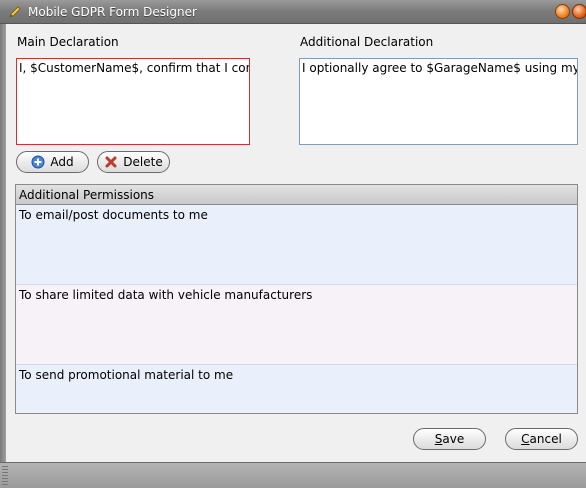 This screenshot has height=488, width=586. I want to click on cancel-button-label: Cancel, so click(541, 439).